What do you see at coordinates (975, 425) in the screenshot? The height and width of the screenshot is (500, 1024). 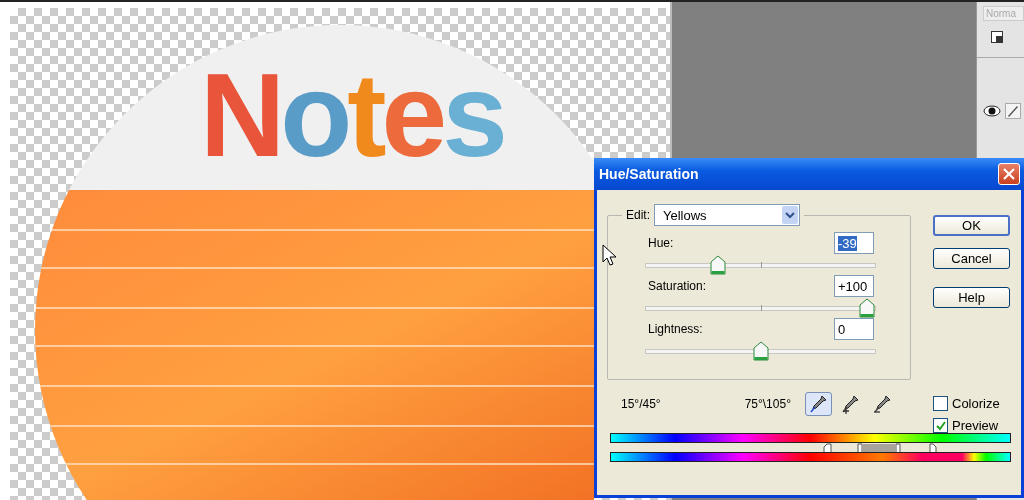 I see `option-label: Preview` at bounding box center [975, 425].